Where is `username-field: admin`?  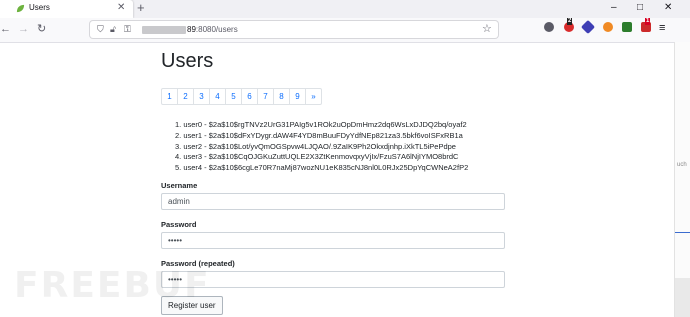 username-field: admin is located at coordinates (333, 201).